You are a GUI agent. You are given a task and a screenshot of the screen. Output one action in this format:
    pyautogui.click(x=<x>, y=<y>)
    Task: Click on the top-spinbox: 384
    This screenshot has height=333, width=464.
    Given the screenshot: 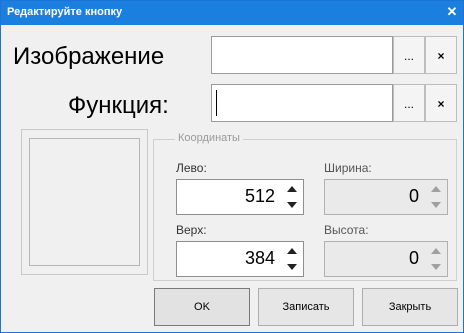 What is the action you would take?
    pyautogui.click(x=240, y=259)
    